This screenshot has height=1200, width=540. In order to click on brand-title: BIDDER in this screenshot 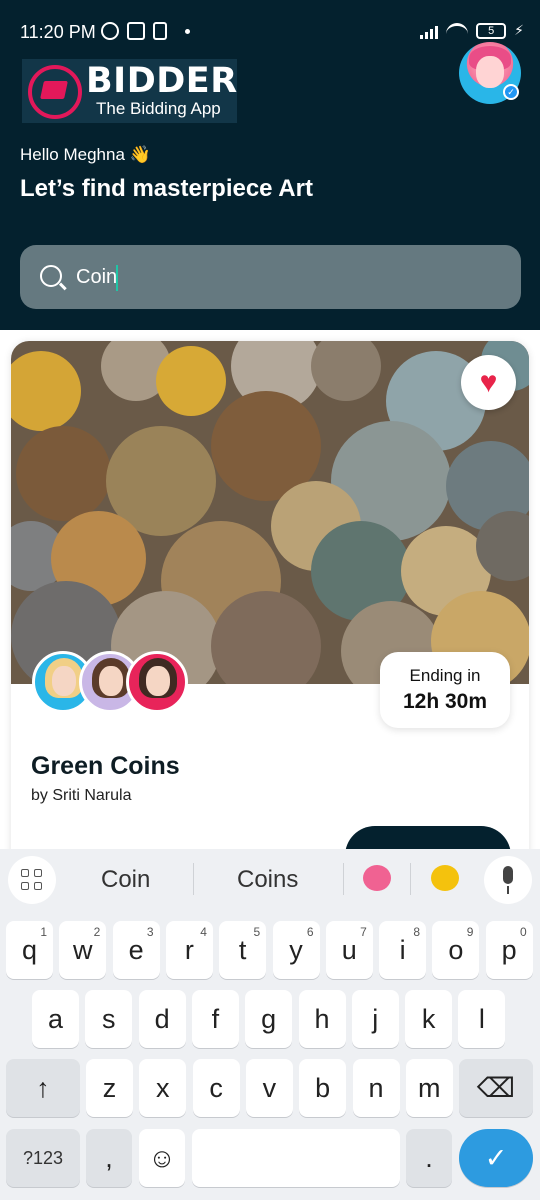, I will do `click(162, 81)`.